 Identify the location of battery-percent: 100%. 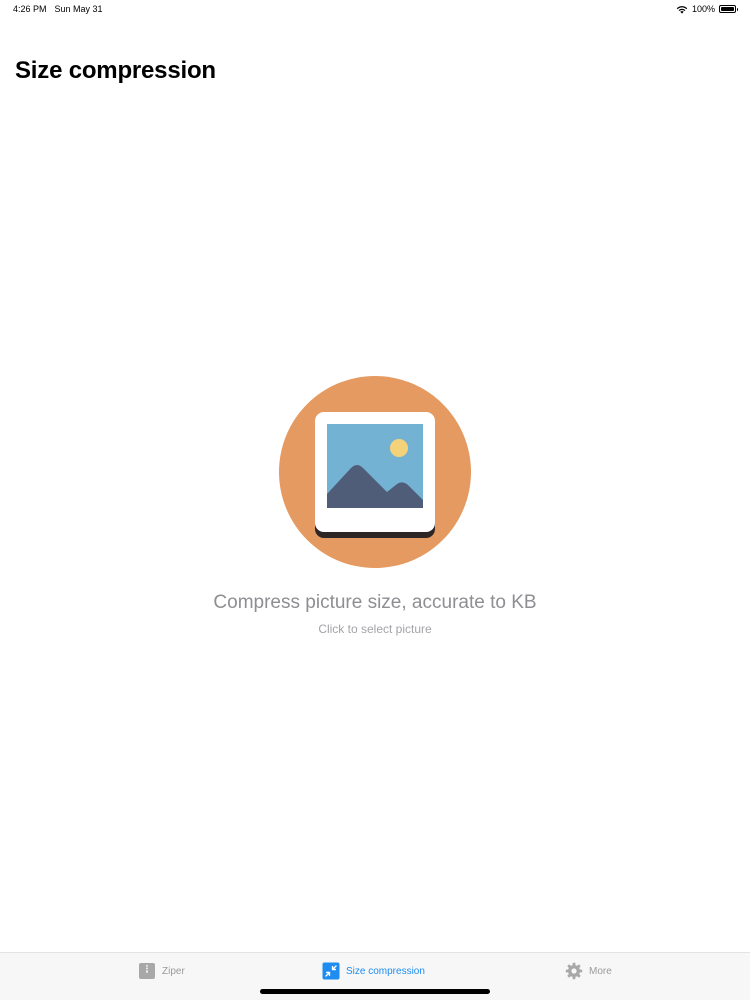
(703, 9).